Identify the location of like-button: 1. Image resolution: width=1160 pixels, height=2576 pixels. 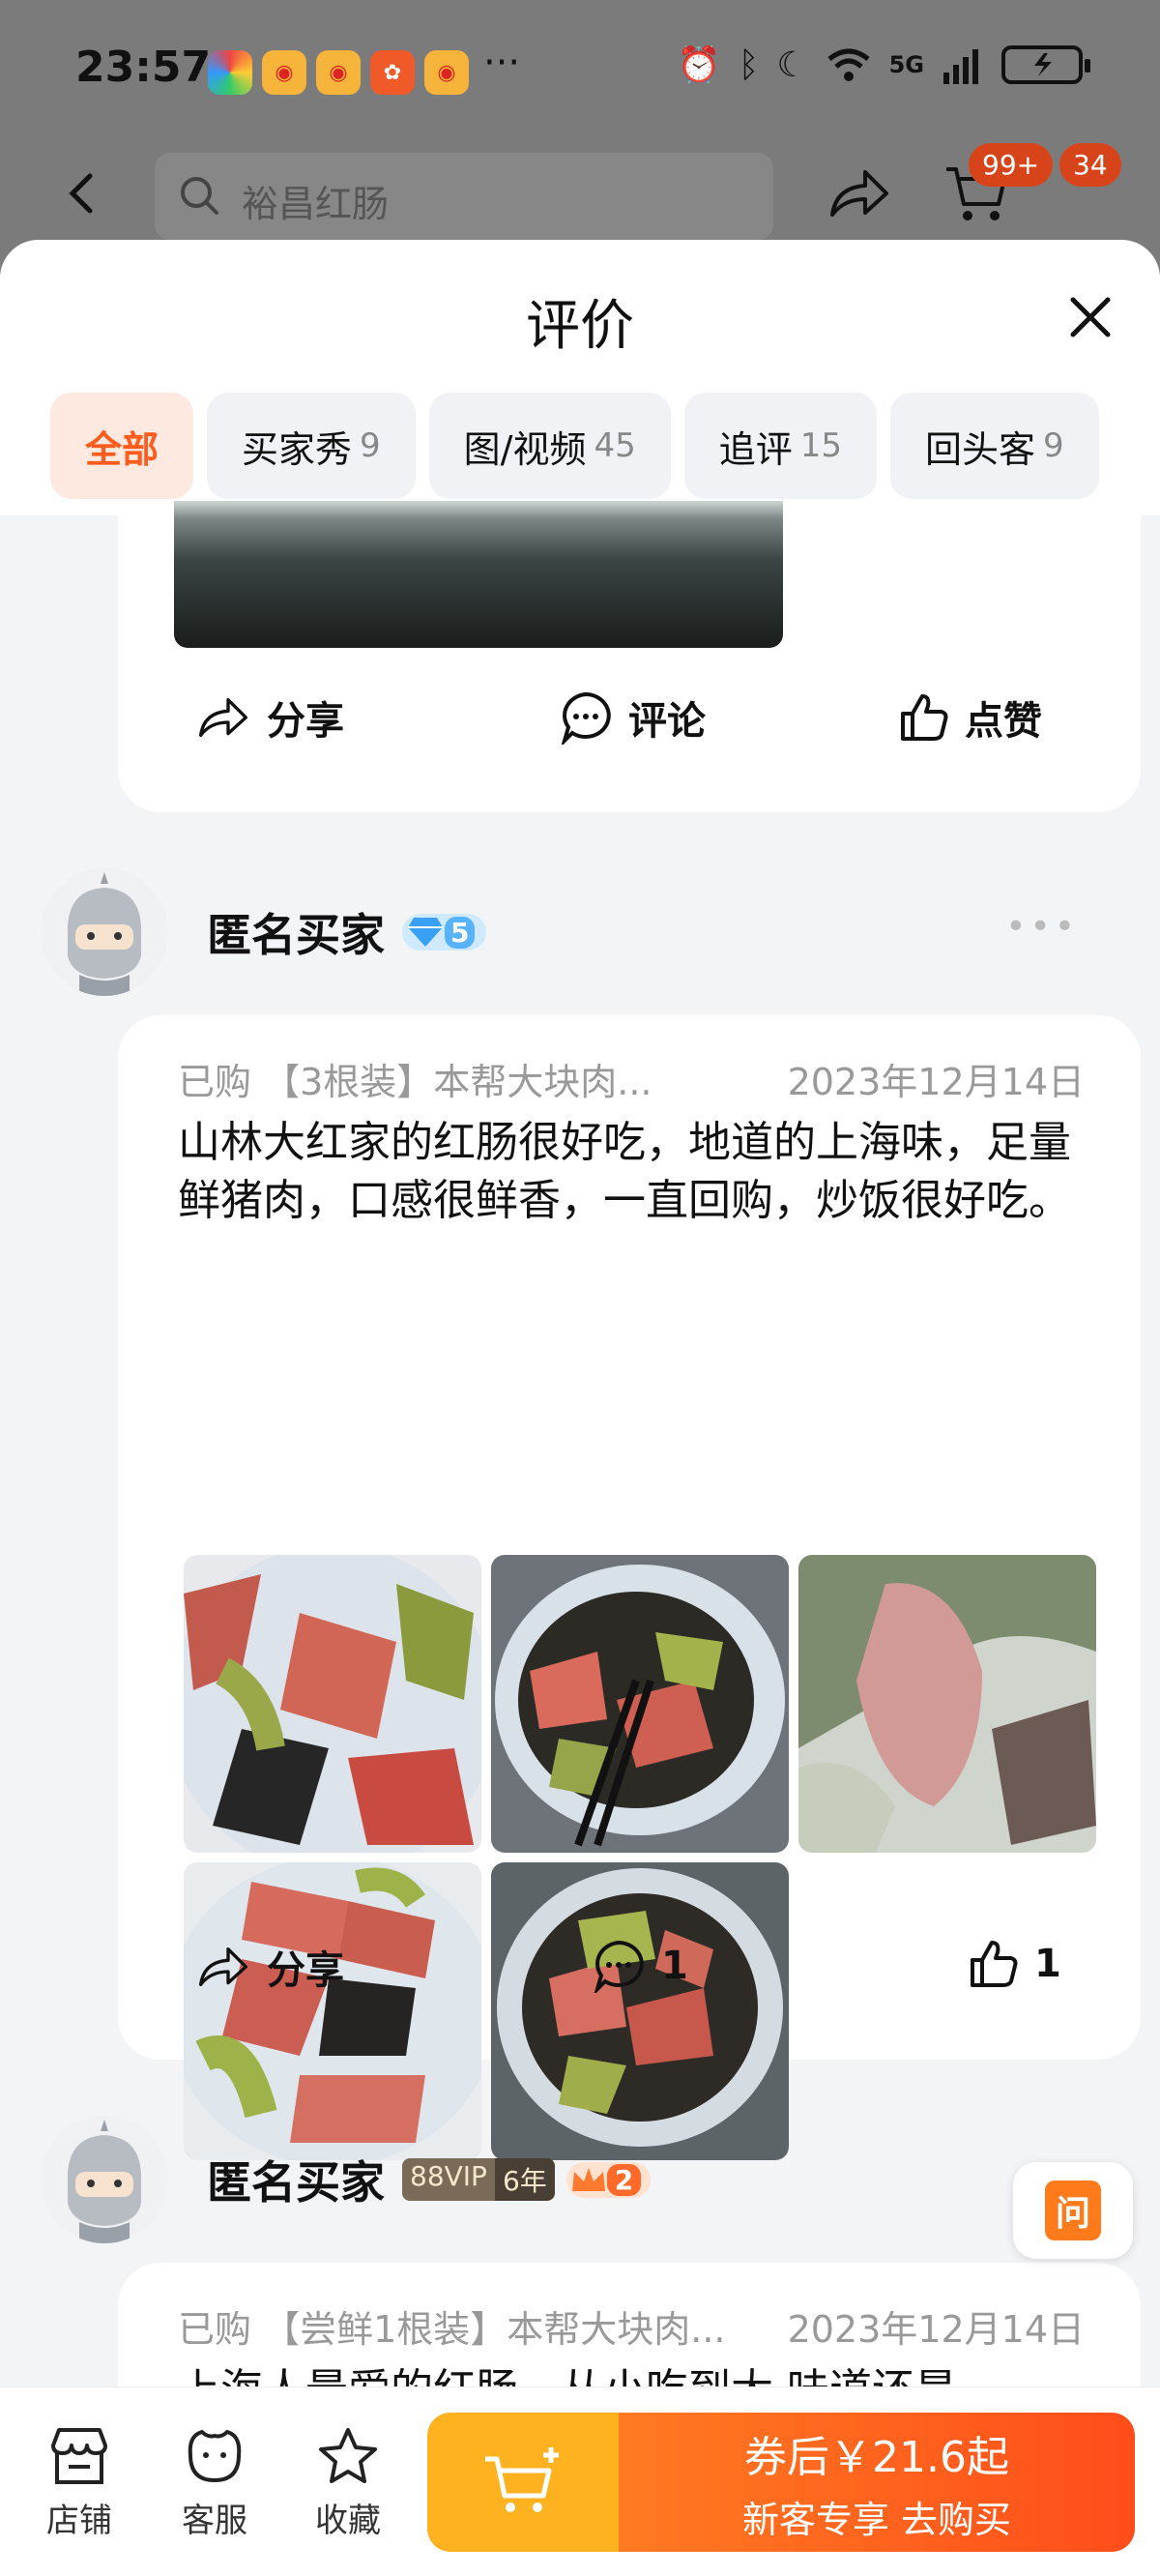
(1015, 1964).